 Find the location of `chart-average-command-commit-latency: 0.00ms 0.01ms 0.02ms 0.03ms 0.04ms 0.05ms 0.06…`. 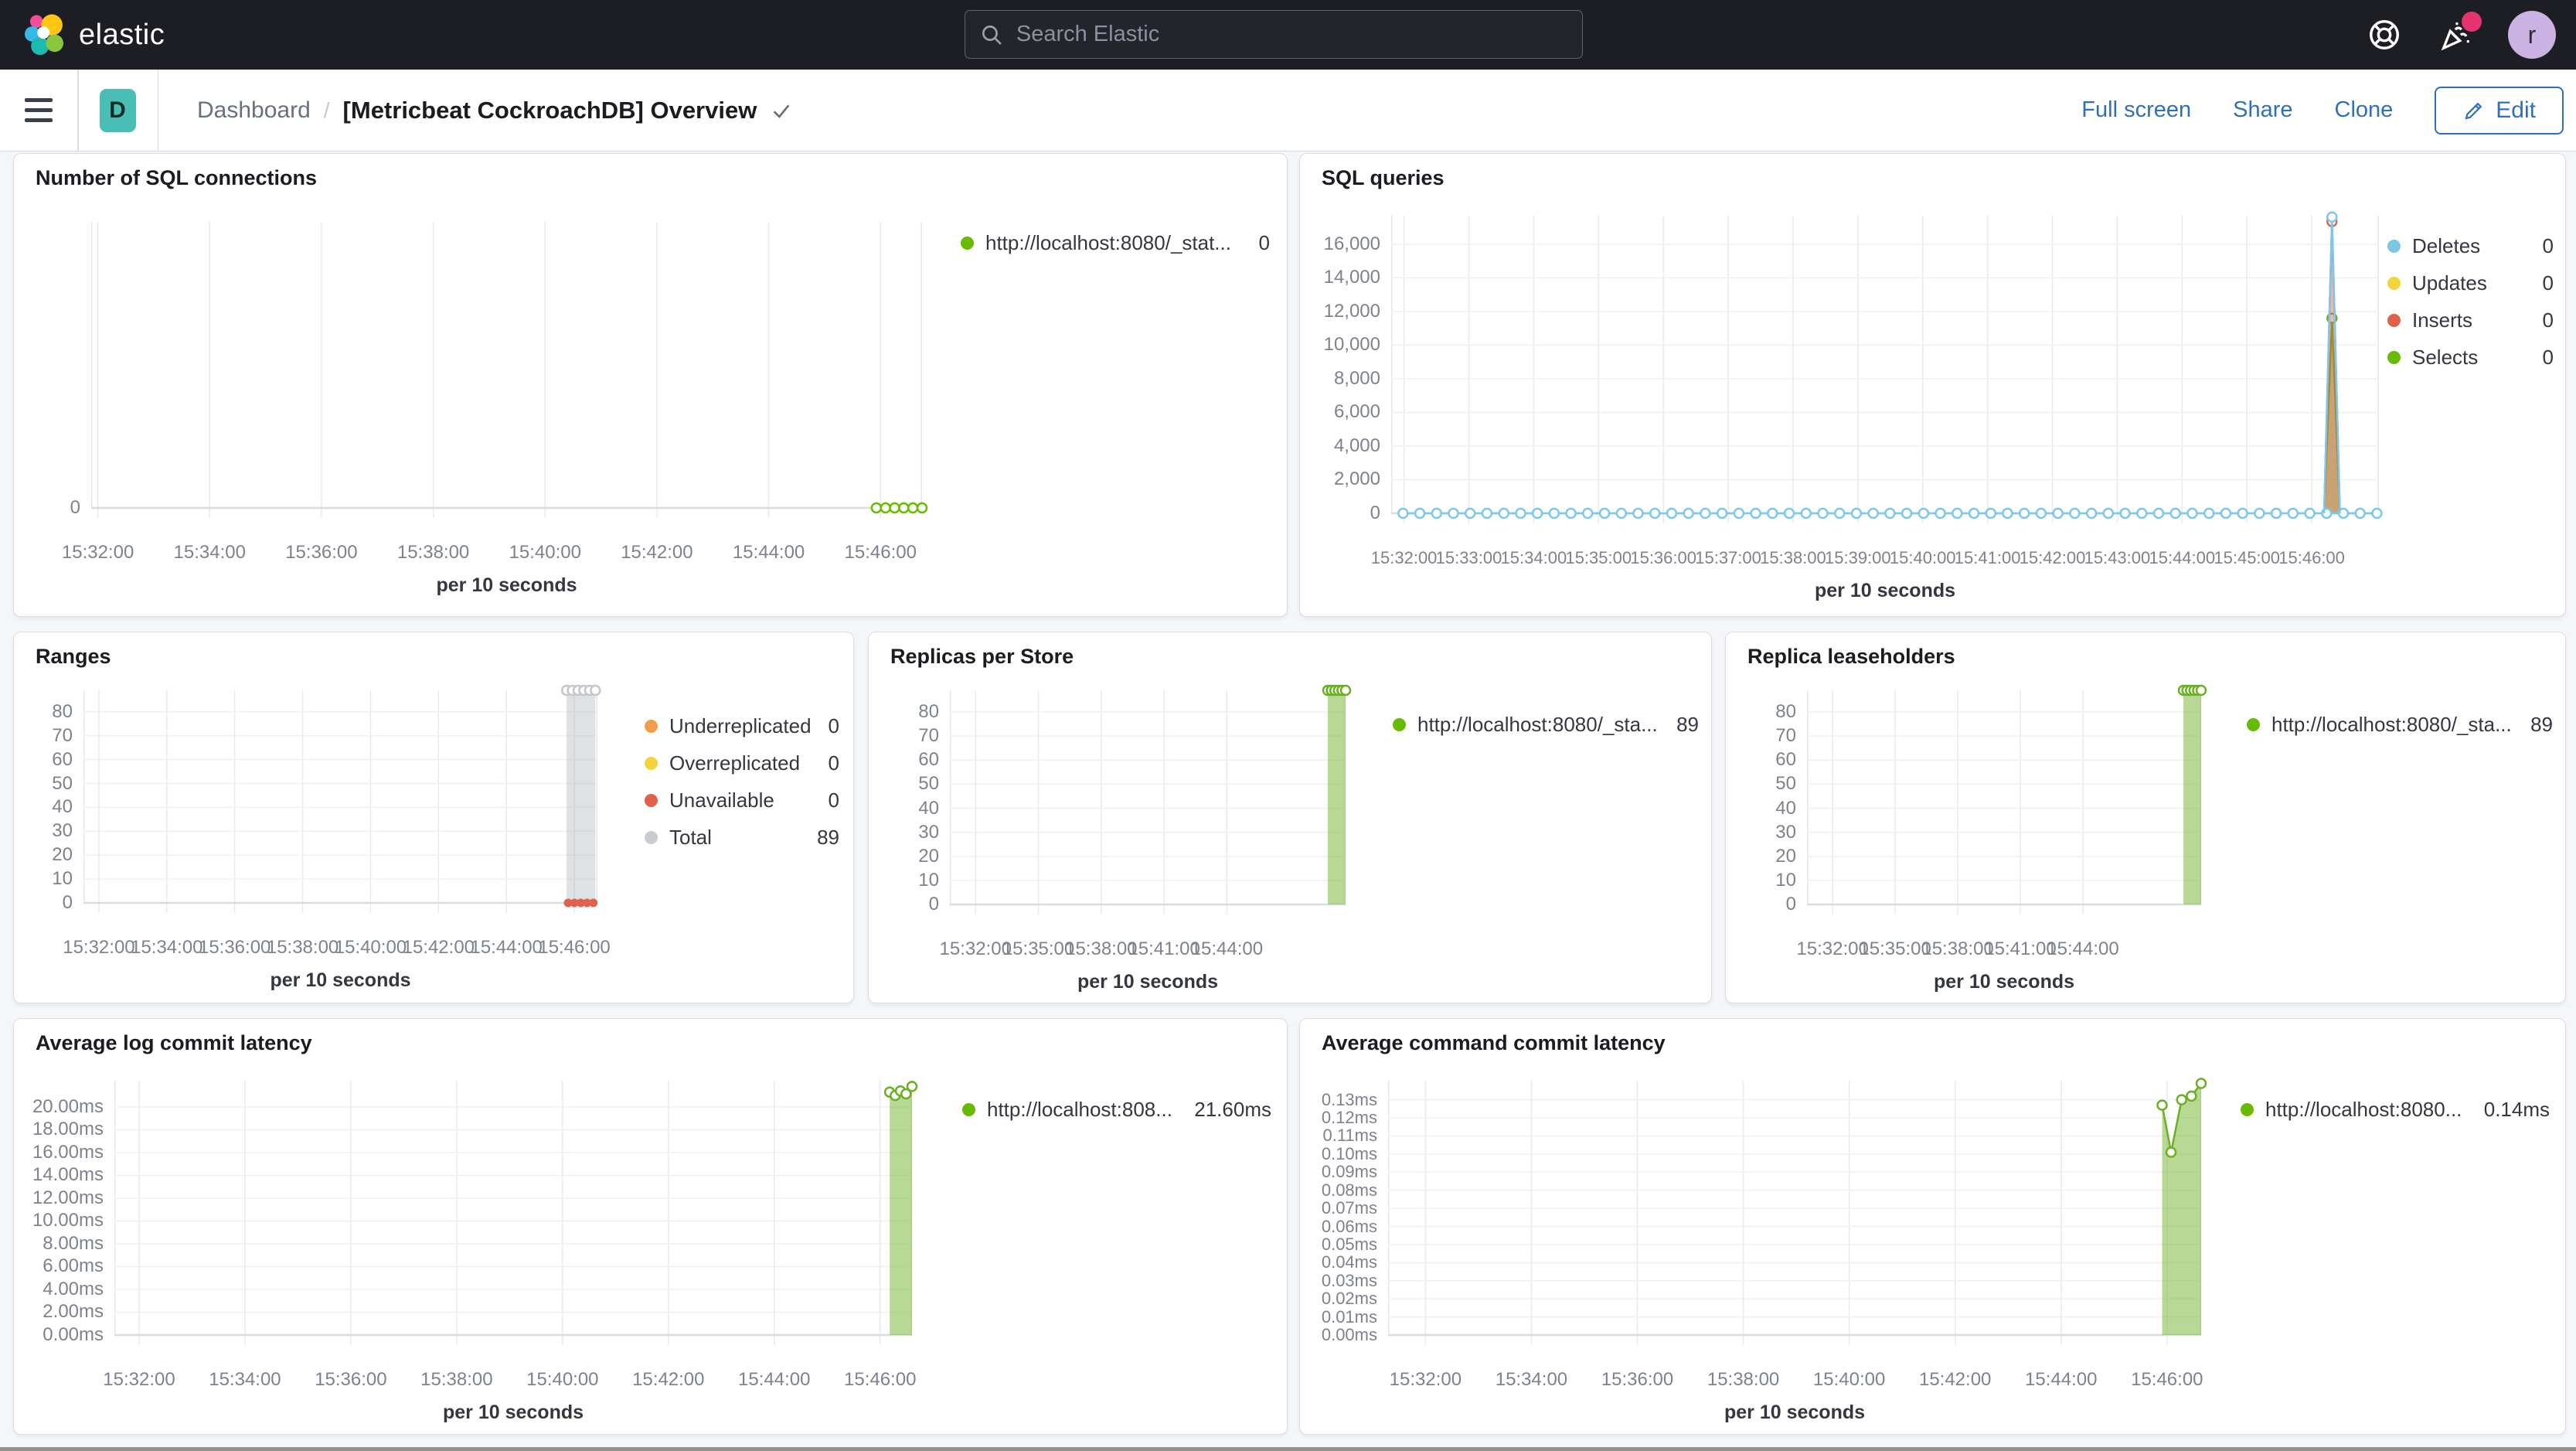

chart-average-command-commit-latency: 0.00ms 0.01ms 0.02ms 0.03ms 0.04ms 0.05ms 0.06… is located at coordinates (1932, 1226).